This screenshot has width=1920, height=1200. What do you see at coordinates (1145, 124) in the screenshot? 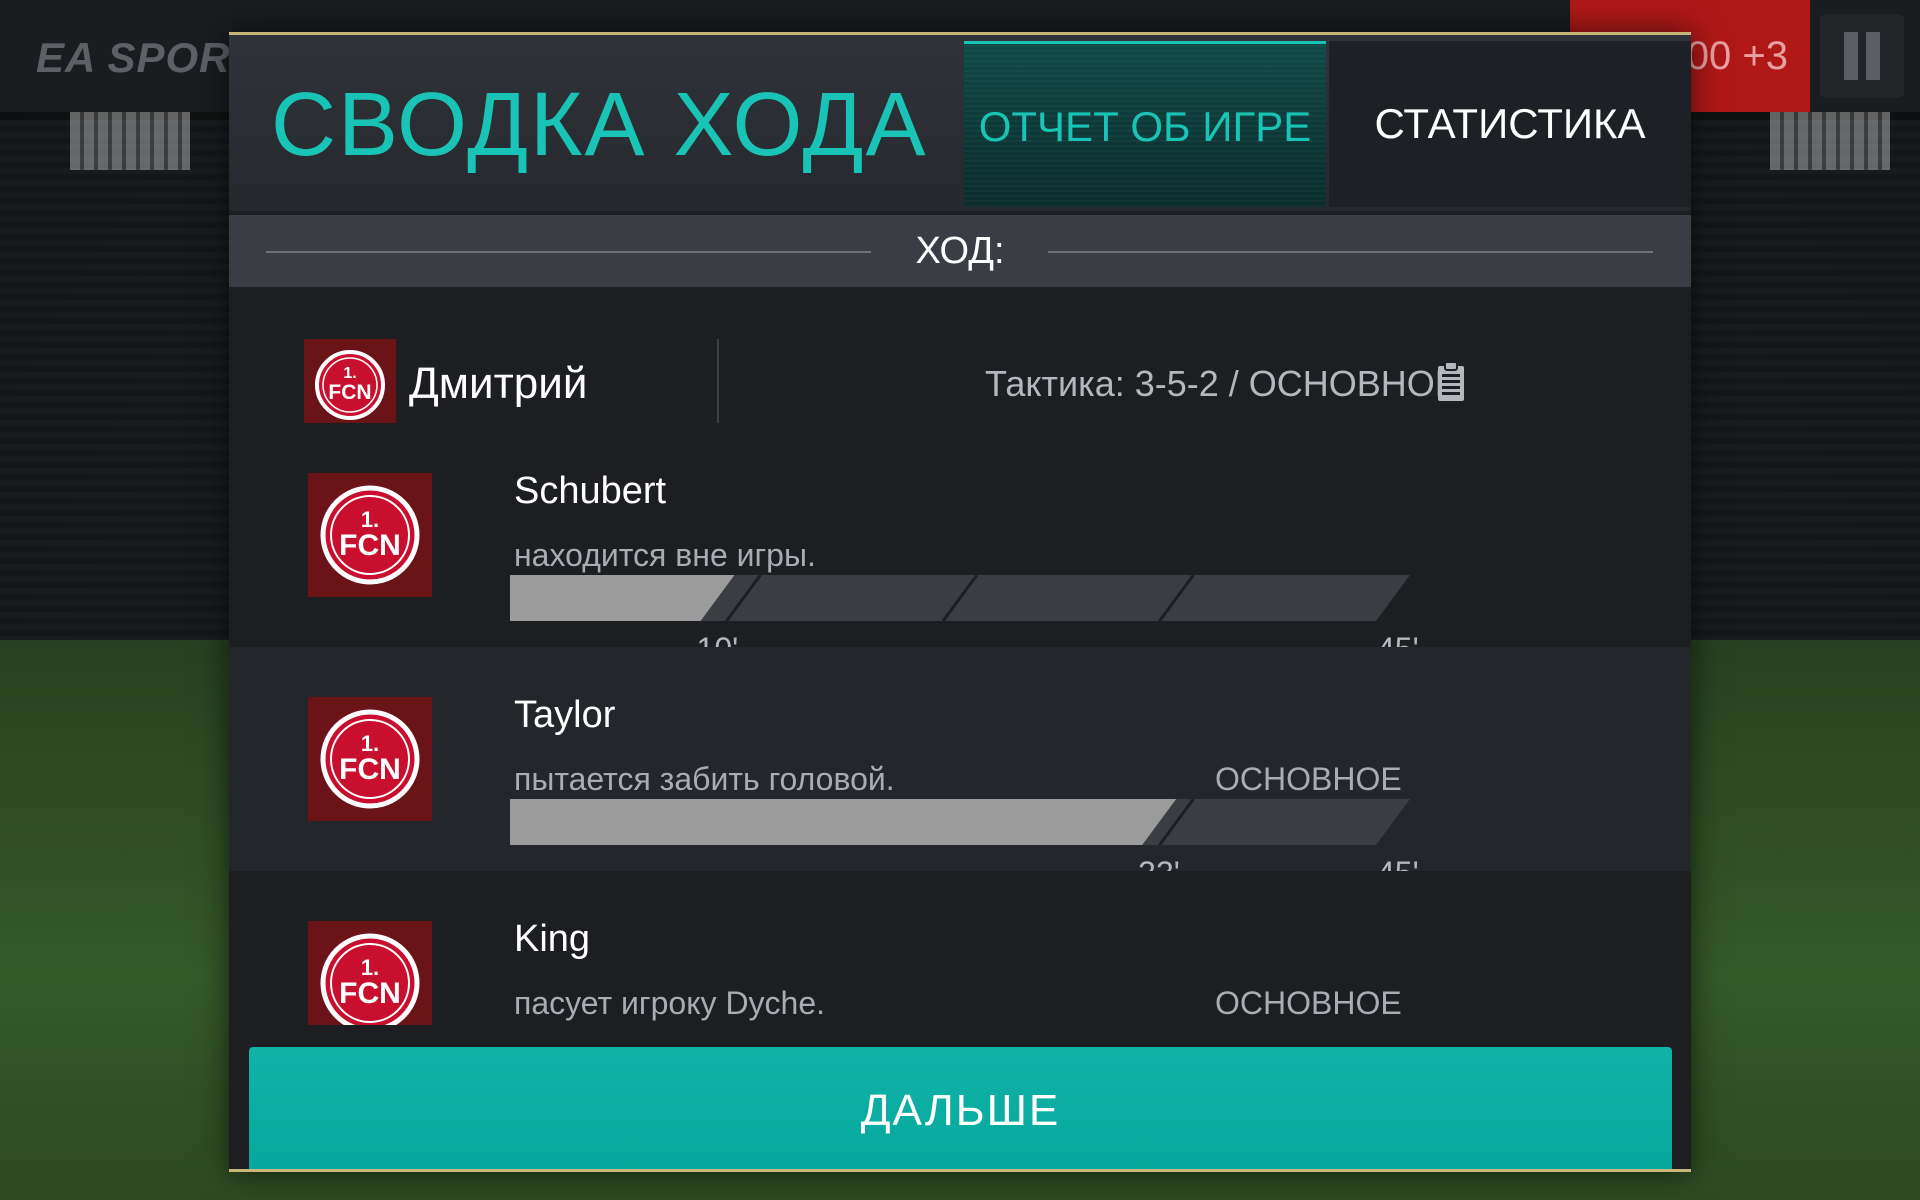
I see `tab-game-report: ОТЧЕТ ОБ ИГРЕ` at bounding box center [1145, 124].